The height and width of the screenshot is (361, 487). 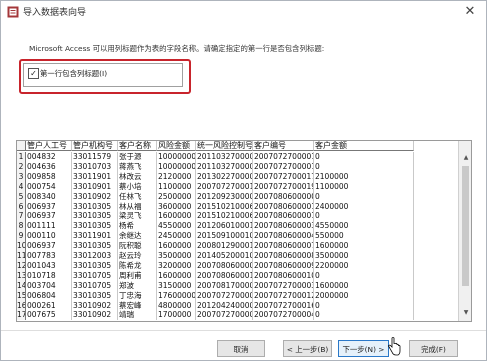 What do you see at coordinates (49, 295) in the screenshot?
I see `table-cell: 006804` at bounding box center [49, 295].